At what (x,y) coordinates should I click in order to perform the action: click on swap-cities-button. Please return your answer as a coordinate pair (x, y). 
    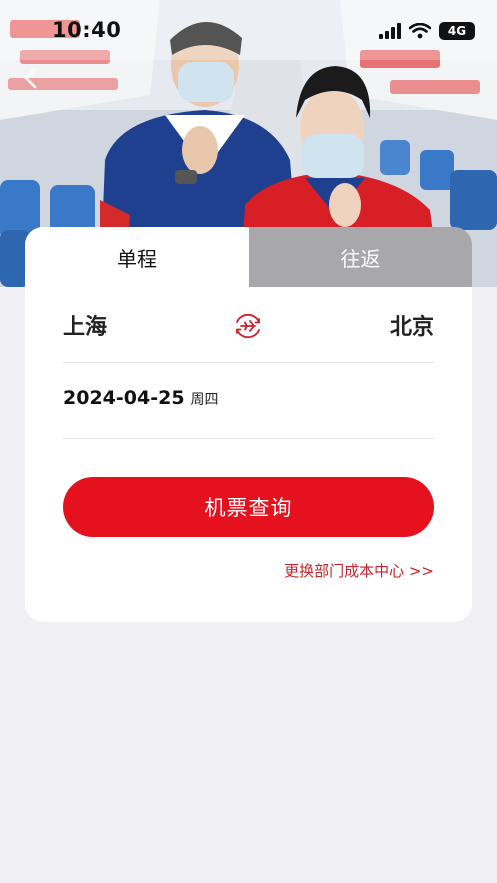
    Looking at the image, I should click on (248, 326).